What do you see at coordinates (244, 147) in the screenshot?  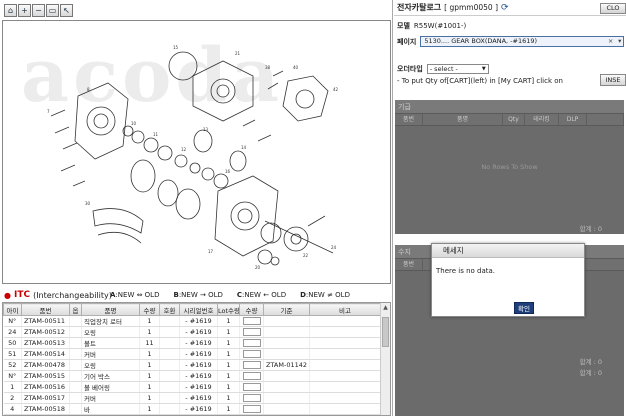 I see `svg-text: 14` at bounding box center [244, 147].